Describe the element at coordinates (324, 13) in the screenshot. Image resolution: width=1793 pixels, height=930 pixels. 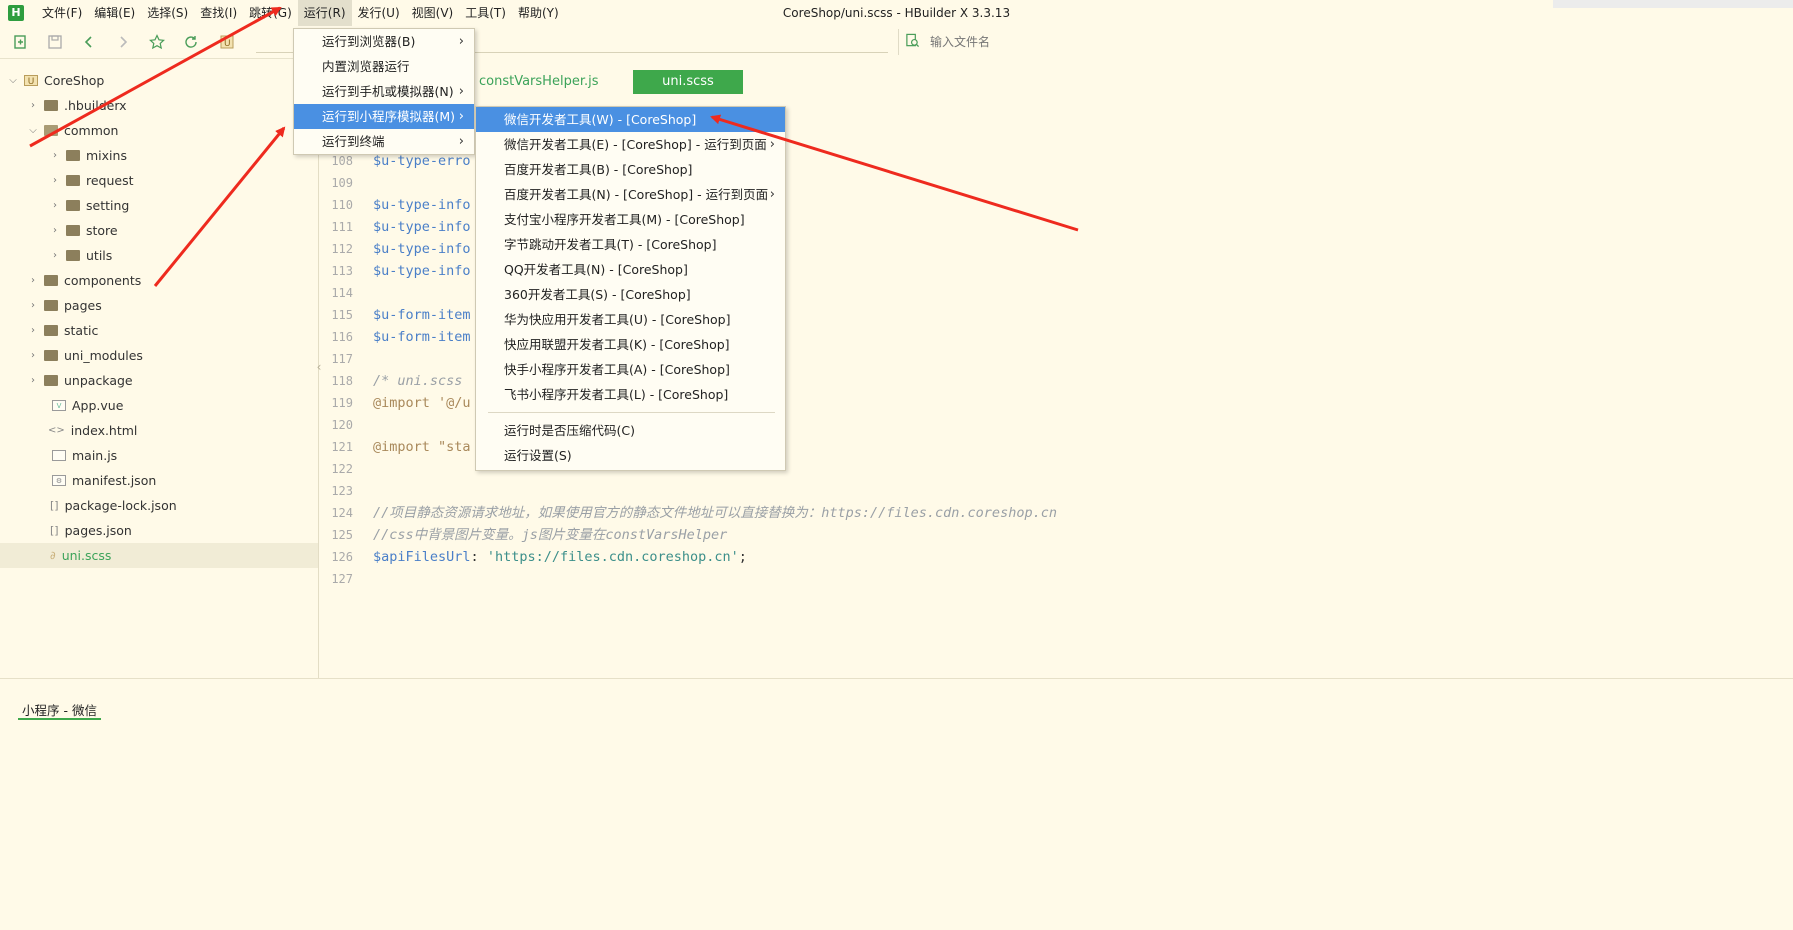
I see `menu-run: 运行(R)` at that location.